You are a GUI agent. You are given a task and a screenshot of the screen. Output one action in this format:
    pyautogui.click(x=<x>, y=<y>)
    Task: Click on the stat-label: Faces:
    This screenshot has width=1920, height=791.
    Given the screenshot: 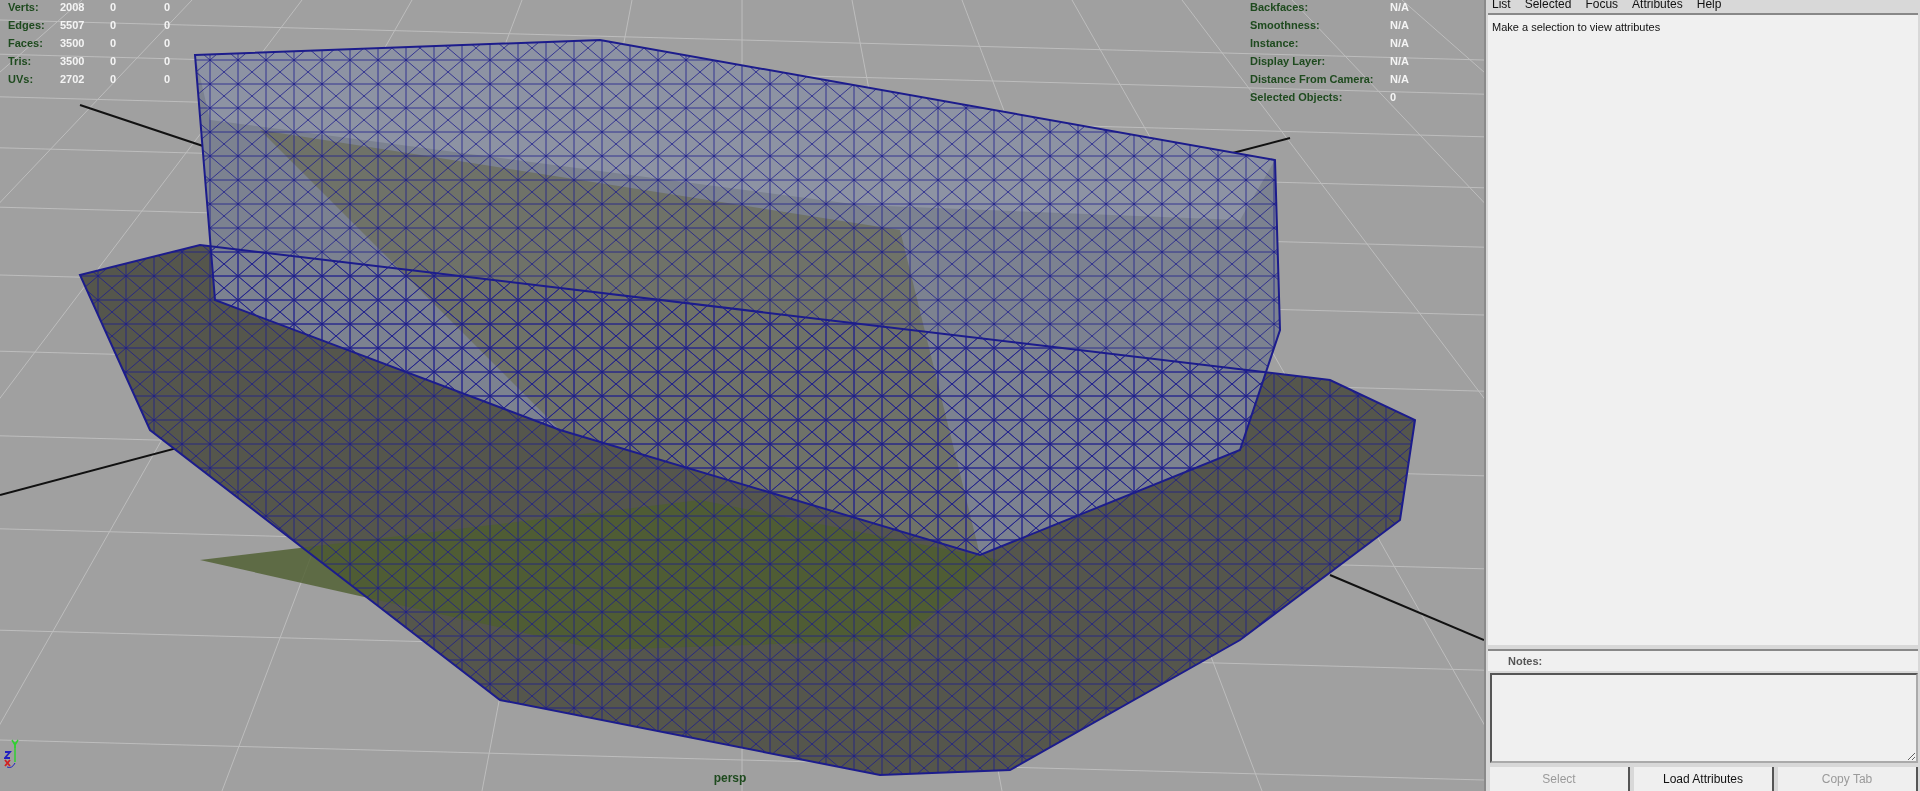 What is the action you would take?
    pyautogui.click(x=26, y=43)
    